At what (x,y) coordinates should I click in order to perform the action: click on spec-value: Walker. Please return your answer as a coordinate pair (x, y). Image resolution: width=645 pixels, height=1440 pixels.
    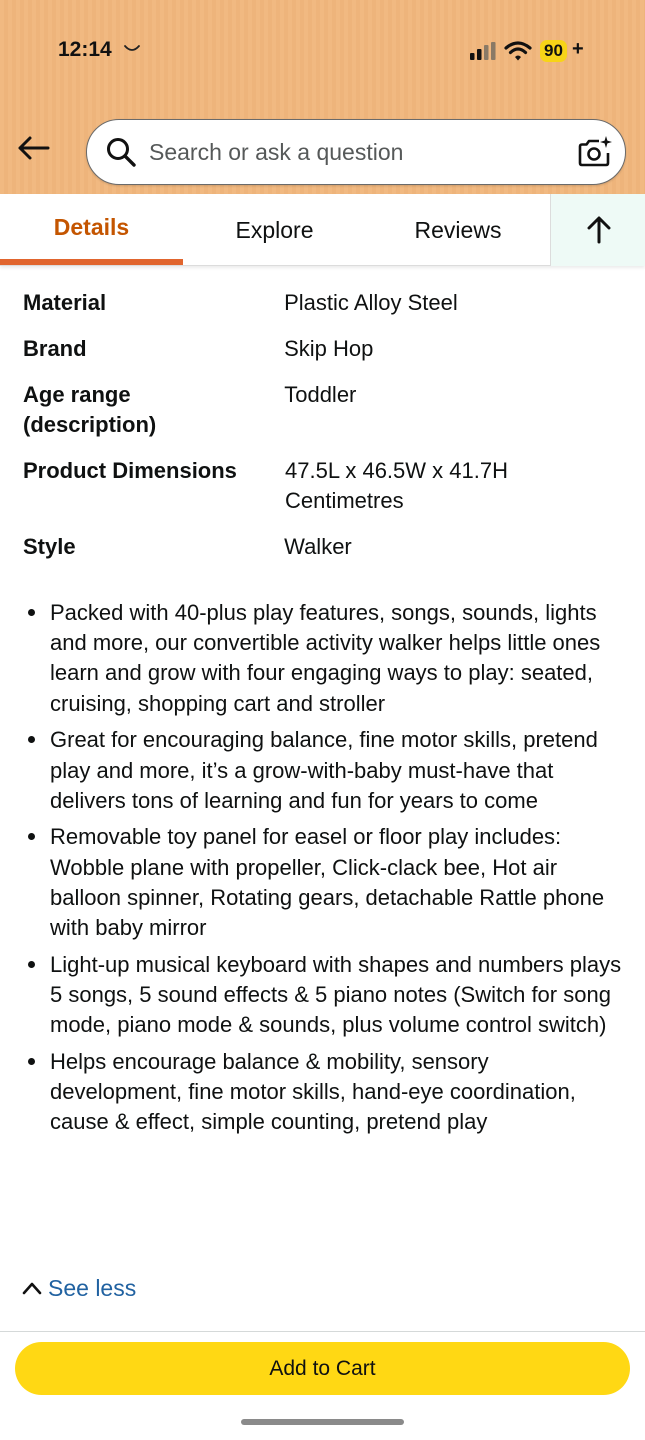
    Looking at the image, I should click on (318, 546).